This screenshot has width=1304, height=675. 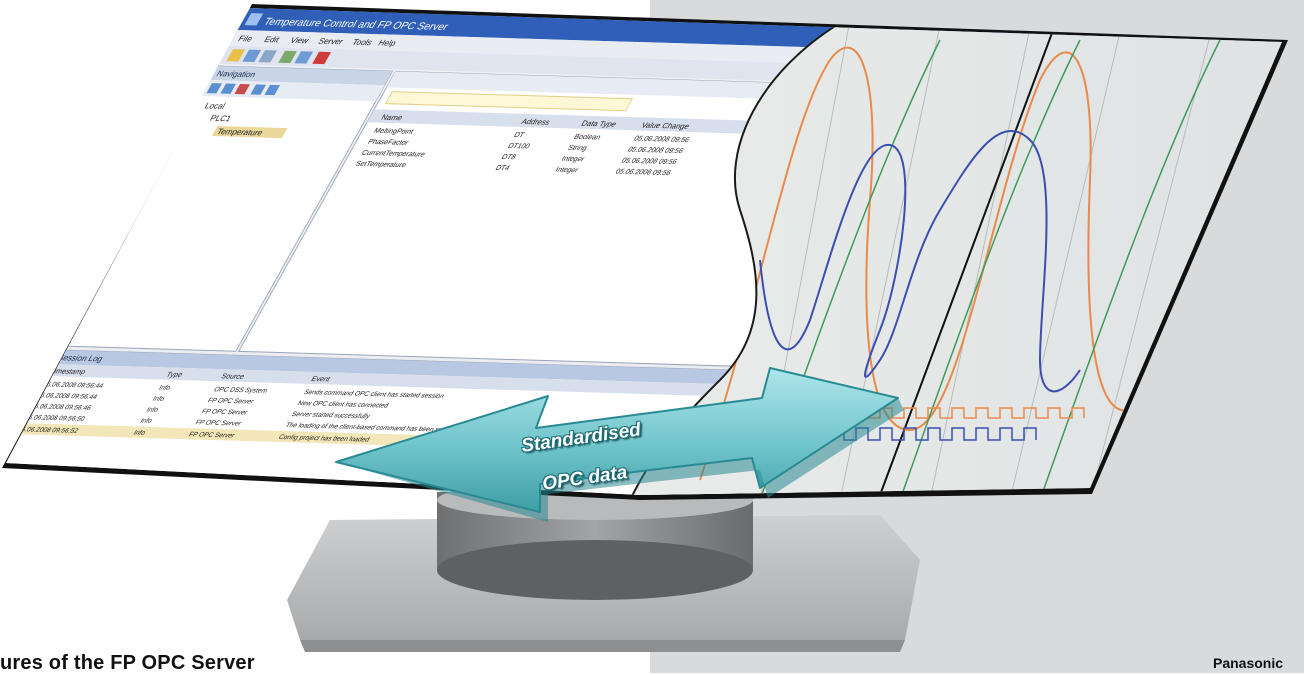 What do you see at coordinates (127, 663) in the screenshot?
I see `page-caption: ures of the FP OPC Server` at bounding box center [127, 663].